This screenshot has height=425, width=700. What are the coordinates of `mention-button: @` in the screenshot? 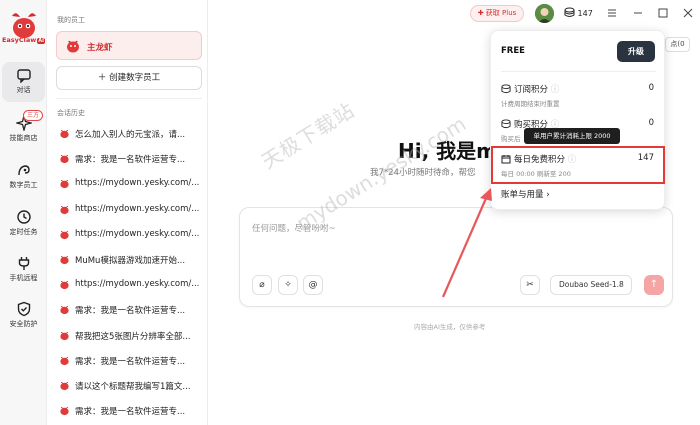 It's located at (313, 285).